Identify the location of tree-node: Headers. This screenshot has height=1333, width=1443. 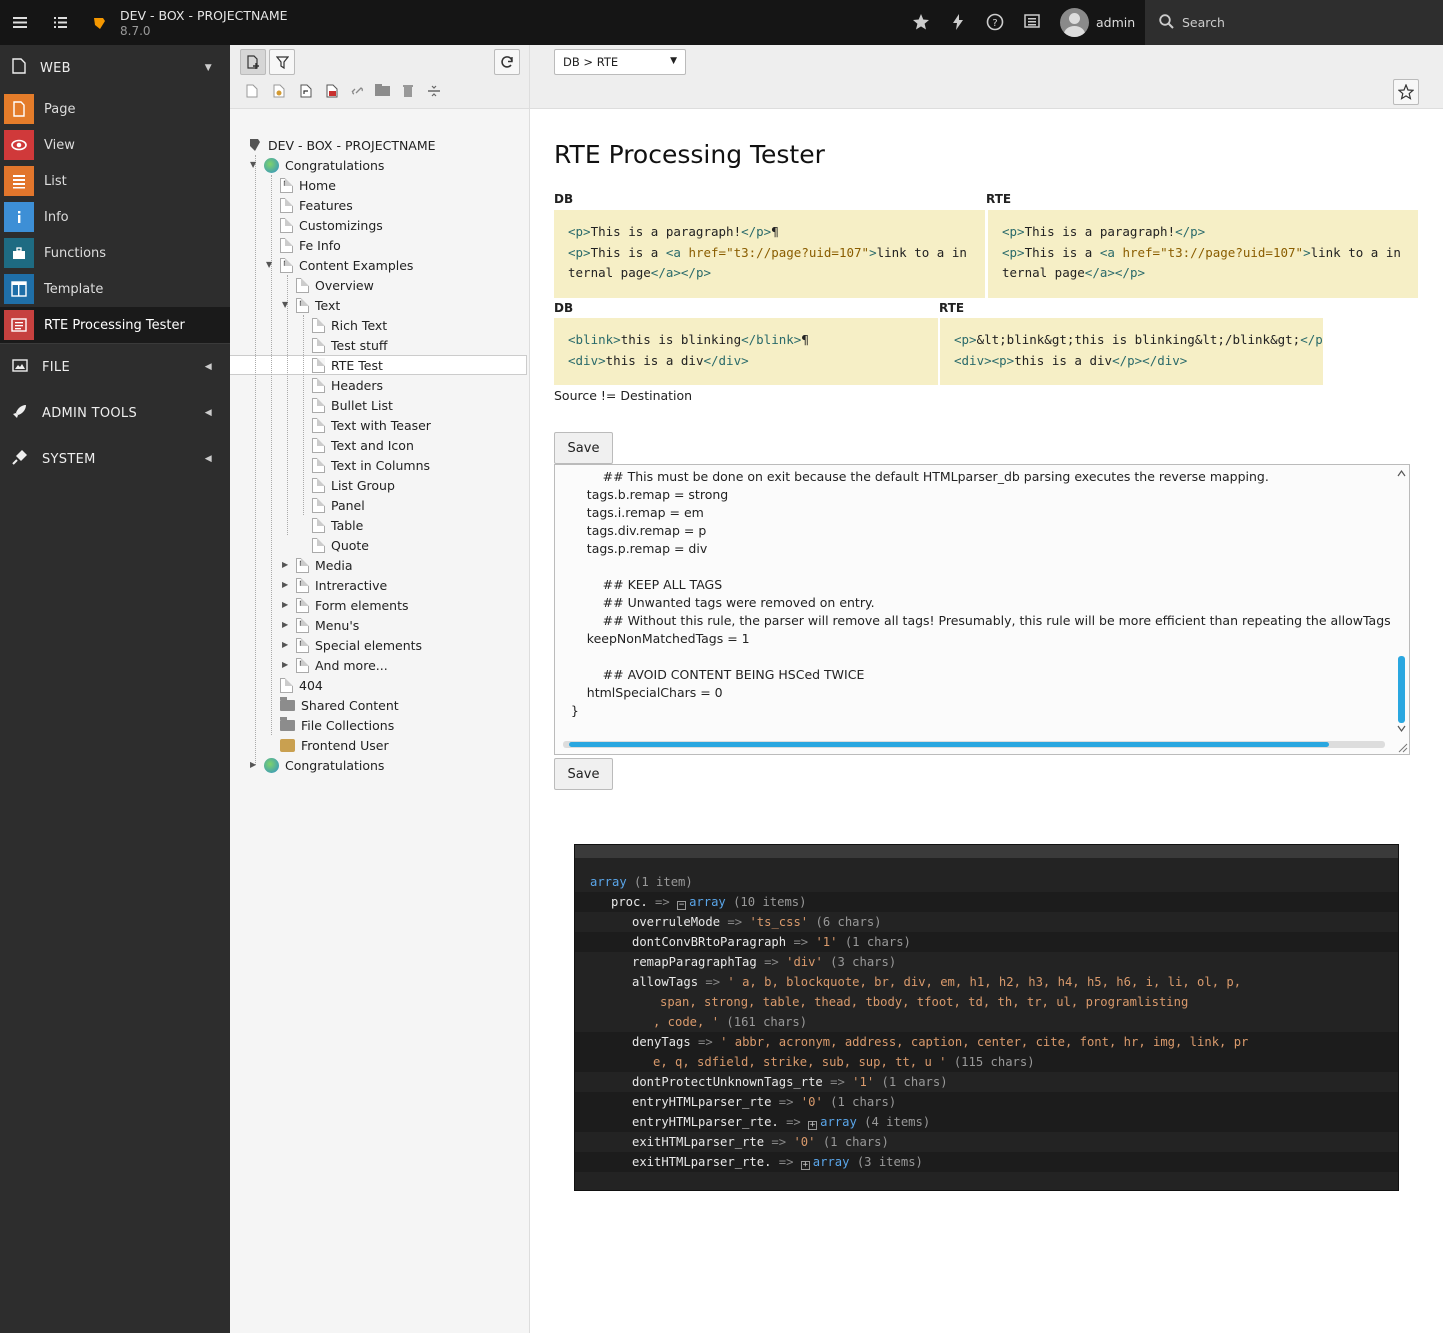
(347, 385).